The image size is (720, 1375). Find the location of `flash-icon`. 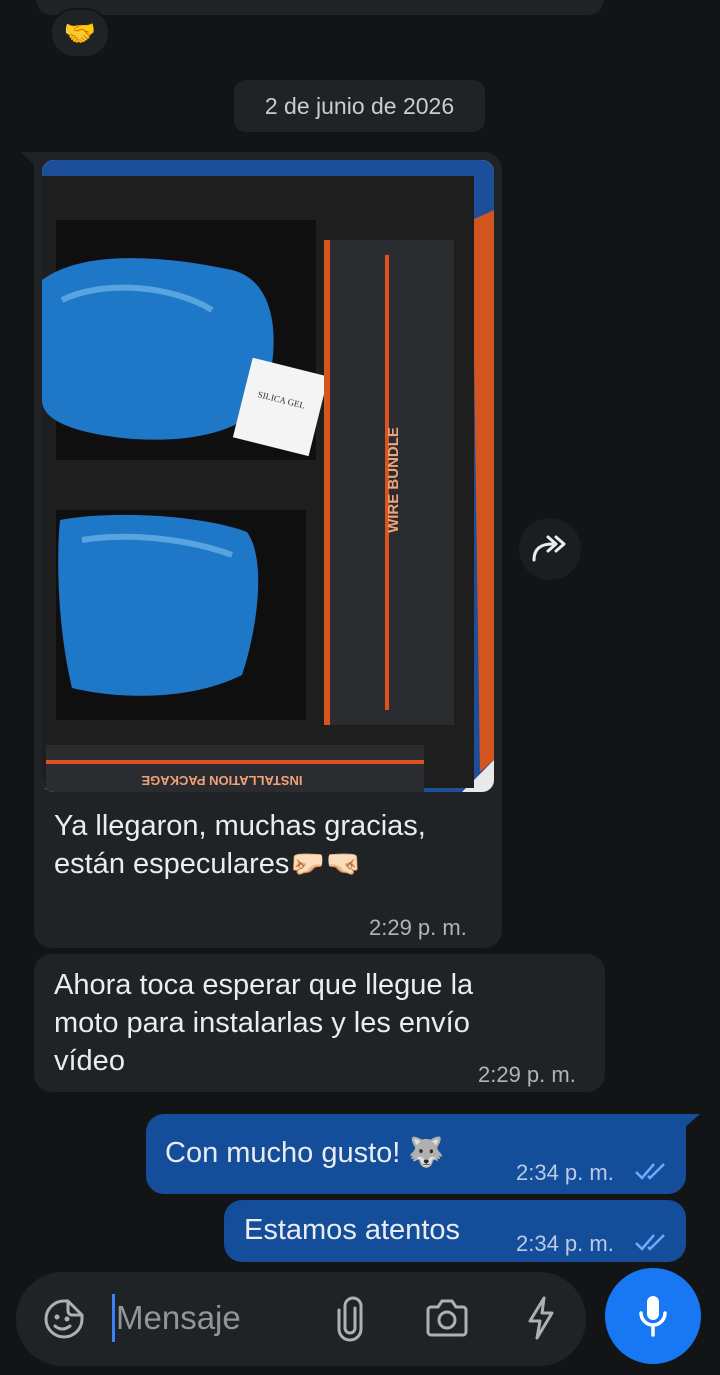

flash-icon is located at coordinates (541, 1318).